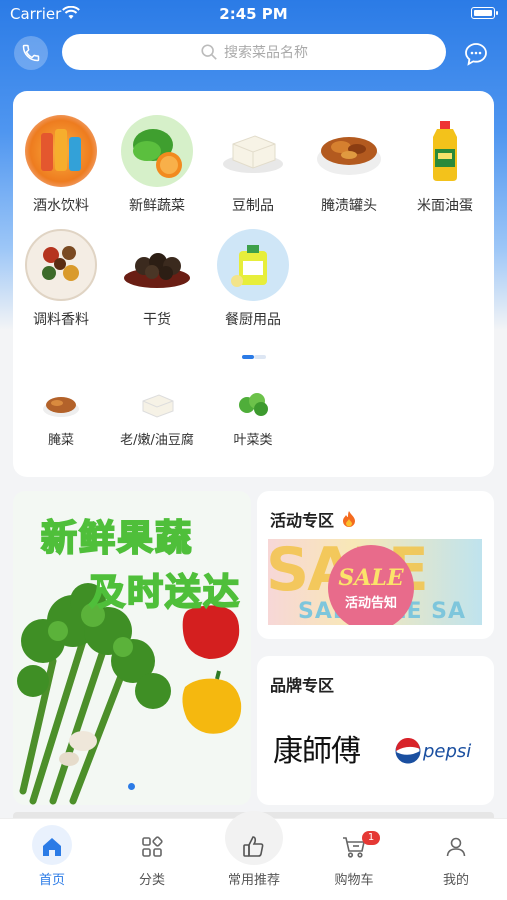 The image size is (507, 900). What do you see at coordinates (157, 440) in the screenshot?
I see `subcategory-label: 老/嫩/油豆腐` at bounding box center [157, 440].